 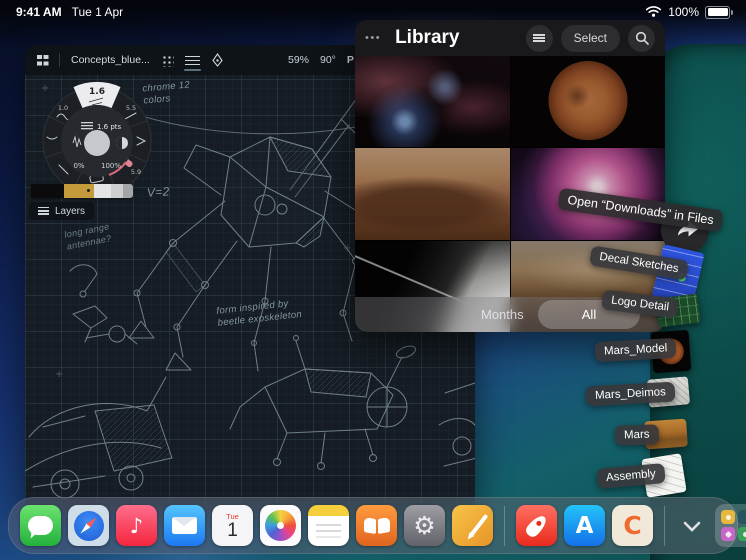 What do you see at coordinates (63, 108) in the screenshot?
I see `brush-size-left: 1.0` at bounding box center [63, 108].